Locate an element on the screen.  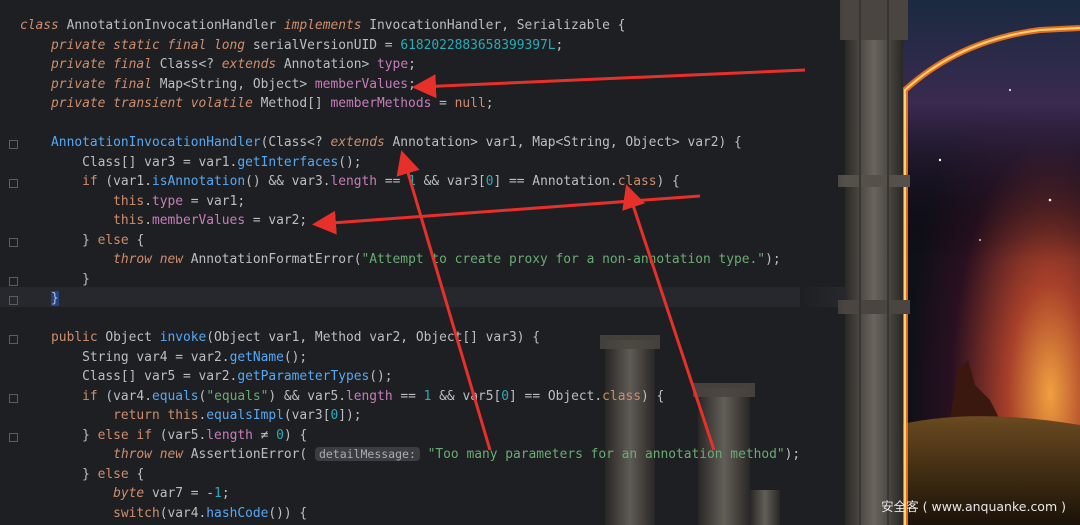
arrow-to-member-values-field is located at coordinates (609, 83).